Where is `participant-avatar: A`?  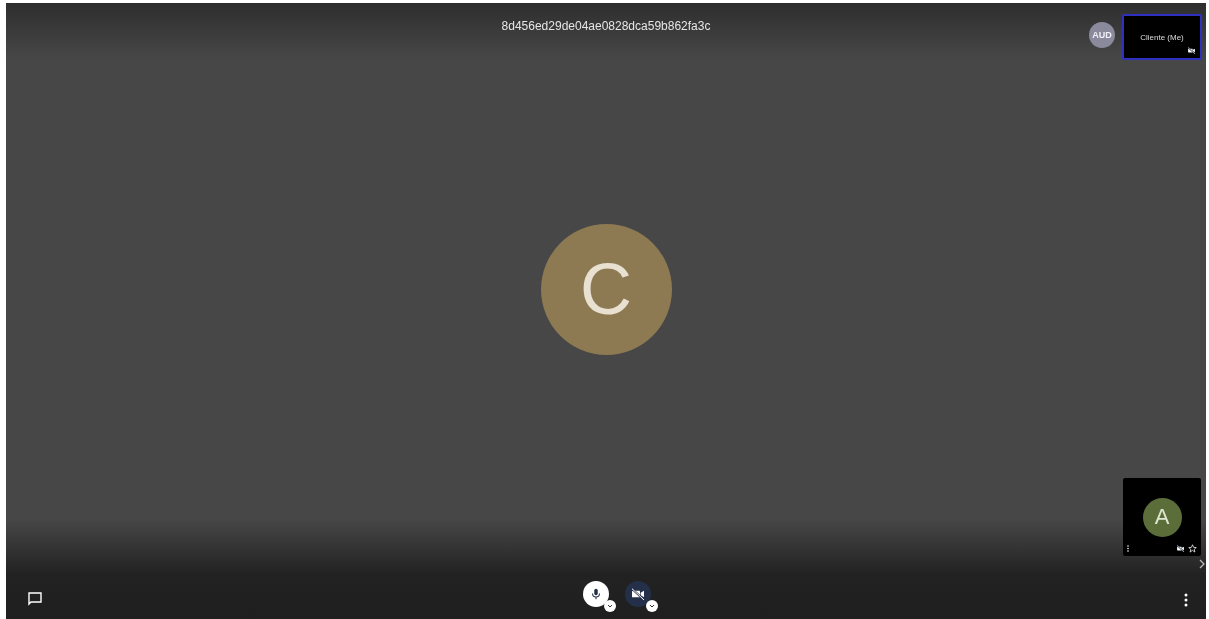
participant-avatar: A is located at coordinates (1162, 517).